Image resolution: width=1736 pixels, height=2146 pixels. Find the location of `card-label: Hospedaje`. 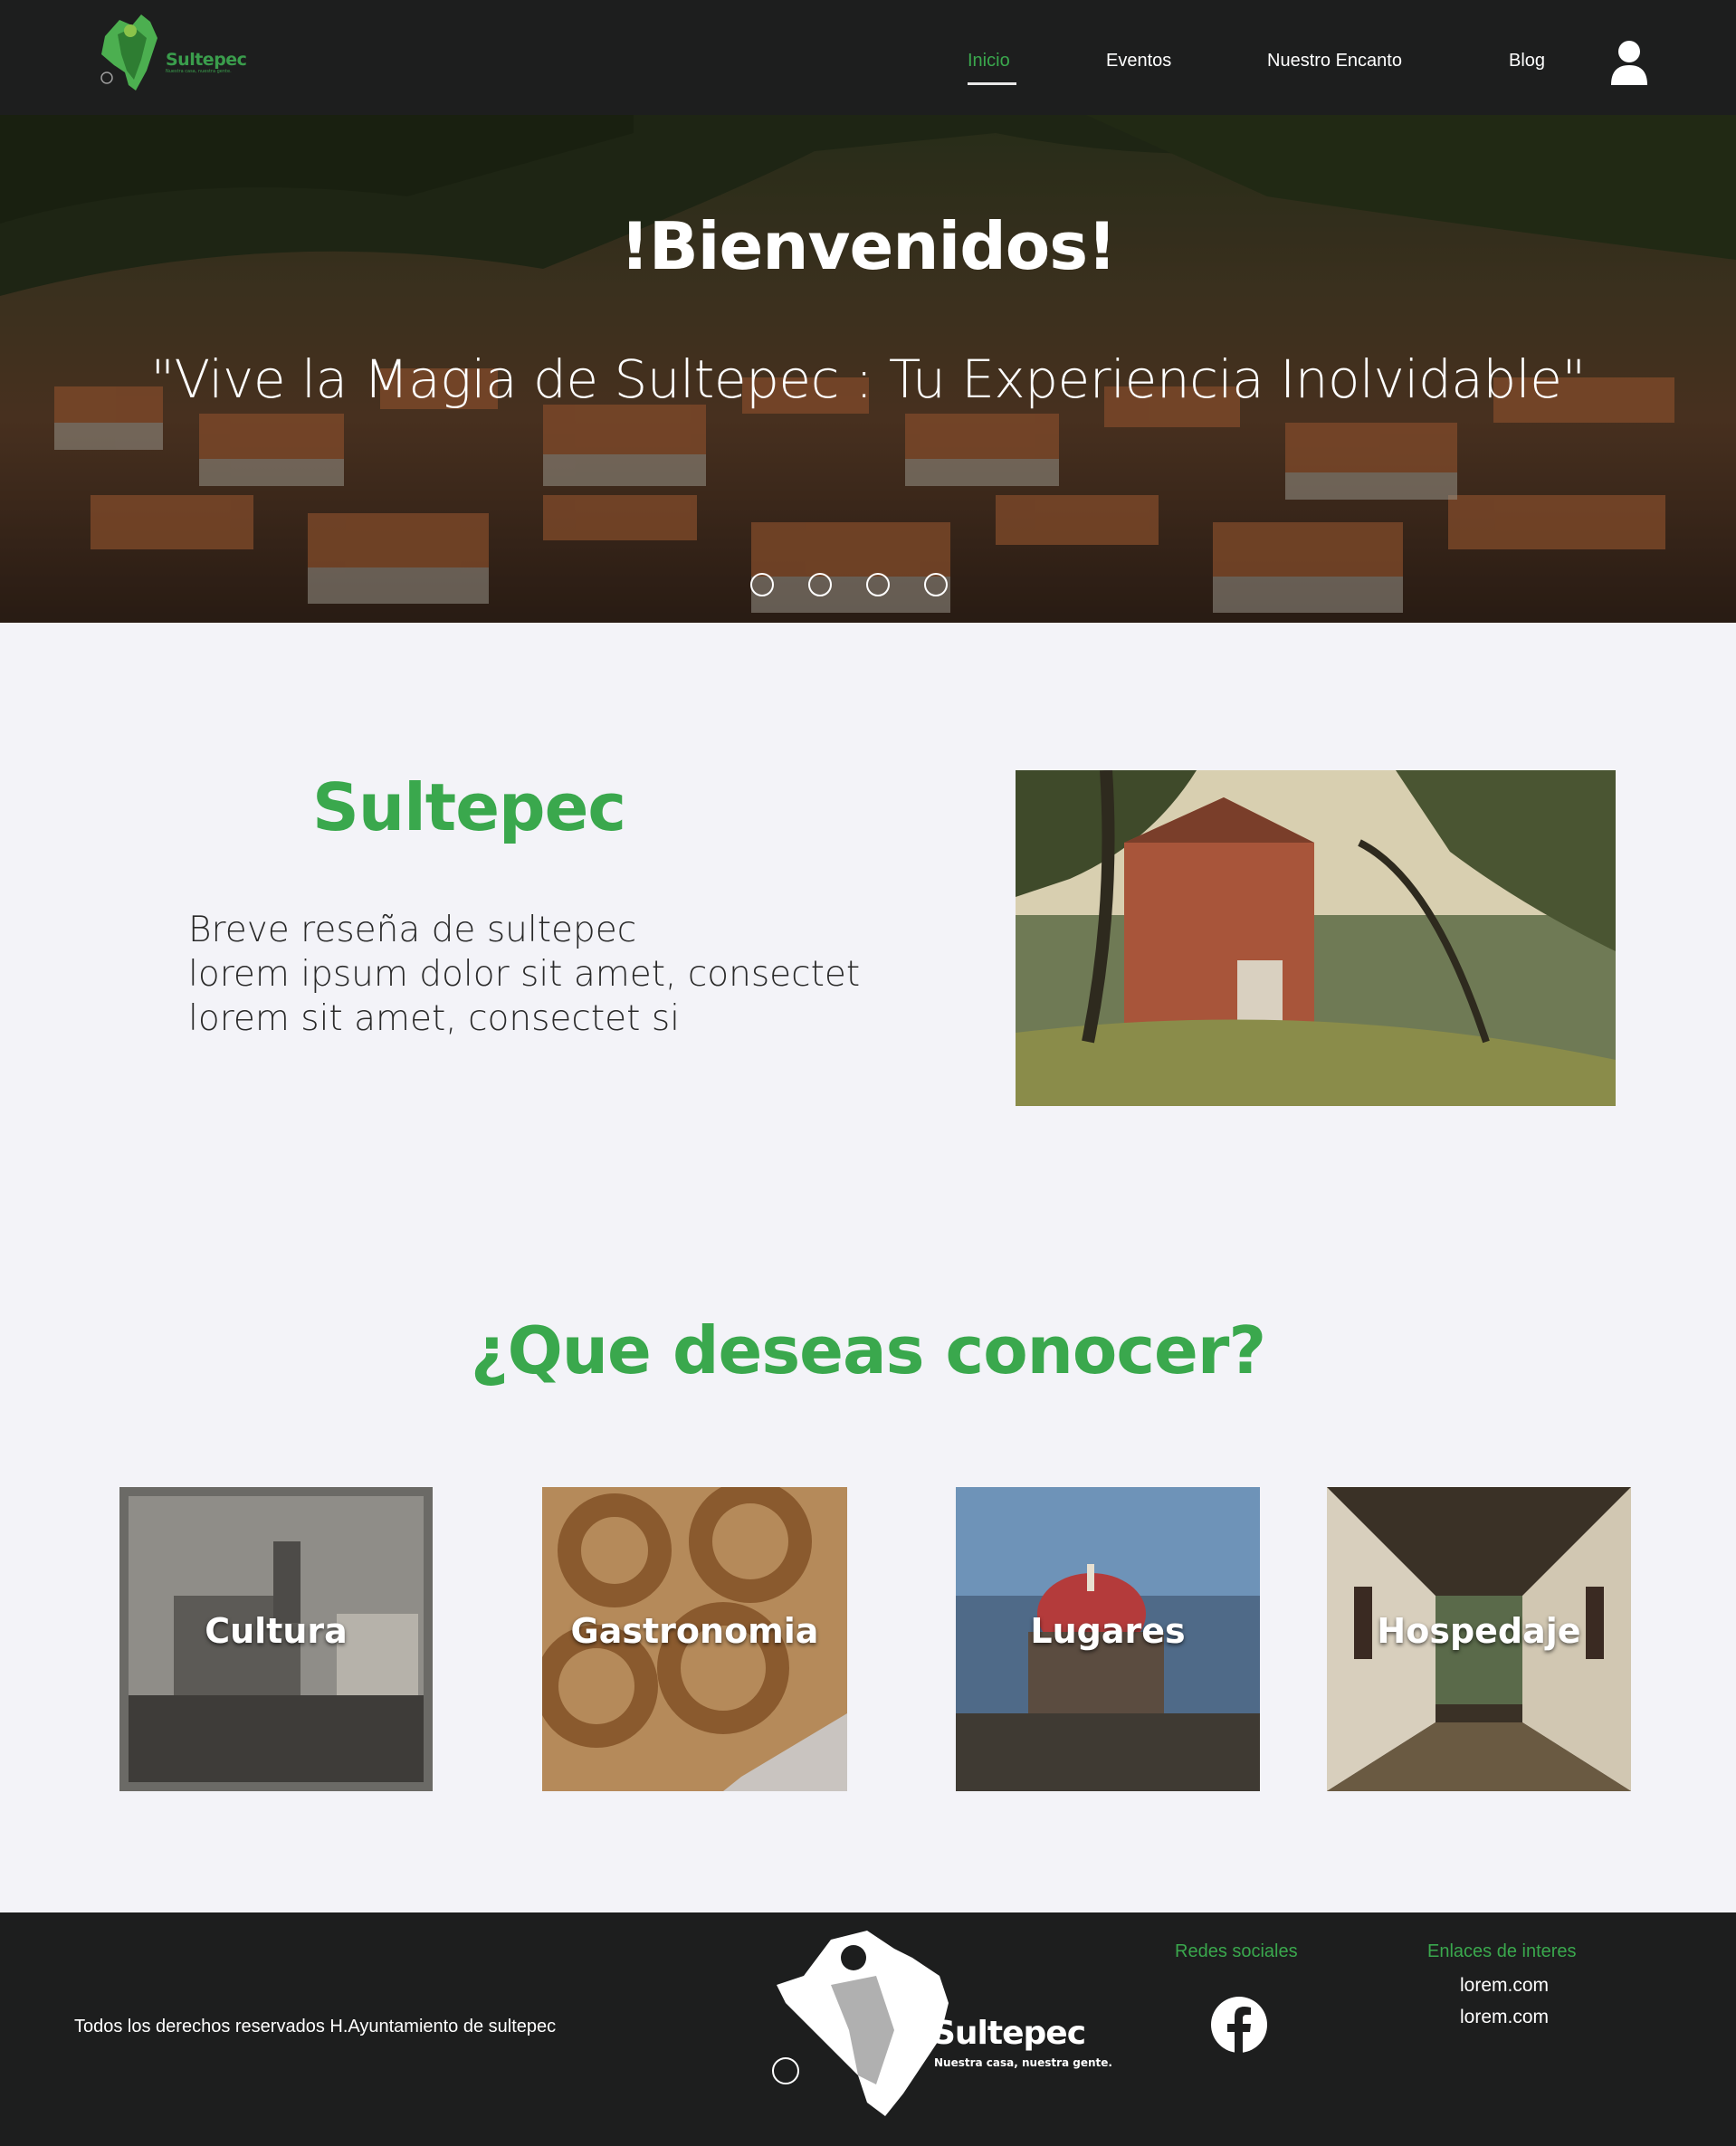

card-label: Hospedaje is located at coordinates (1479, 1631).